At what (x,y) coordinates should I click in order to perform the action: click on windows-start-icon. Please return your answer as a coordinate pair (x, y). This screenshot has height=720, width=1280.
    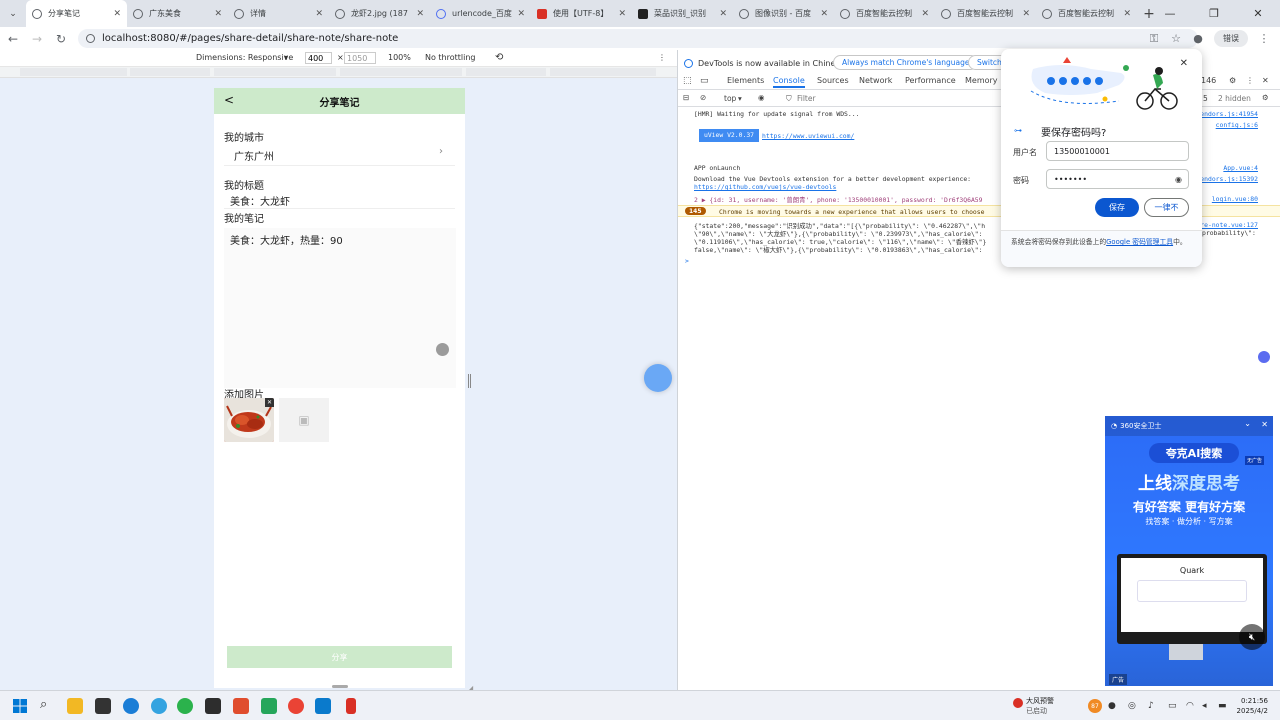
    Looking at the image, I should click on (20, 706).